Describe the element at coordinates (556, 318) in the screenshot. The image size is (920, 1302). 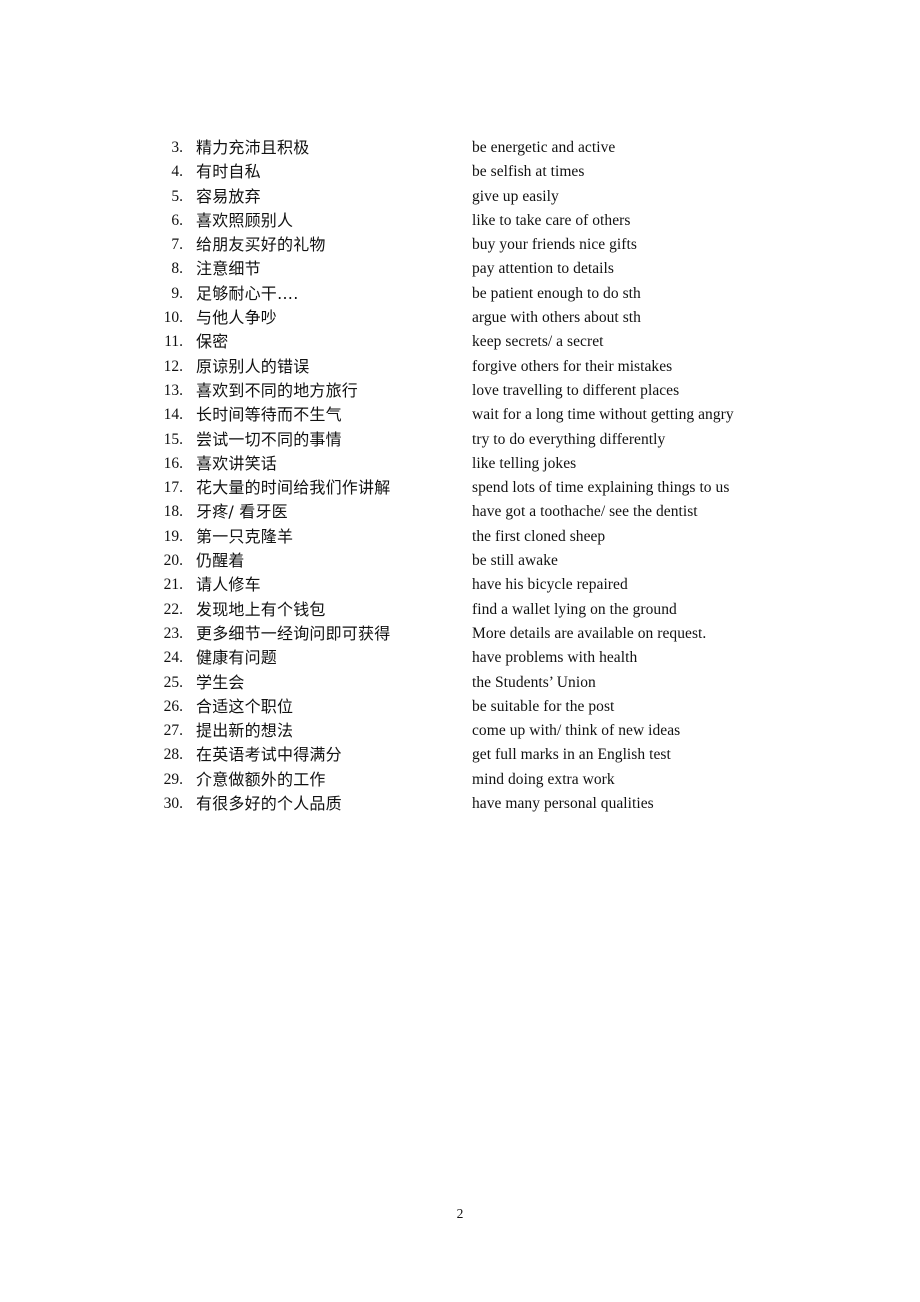
I see `english-phrase: argue with others about sth` at that location.